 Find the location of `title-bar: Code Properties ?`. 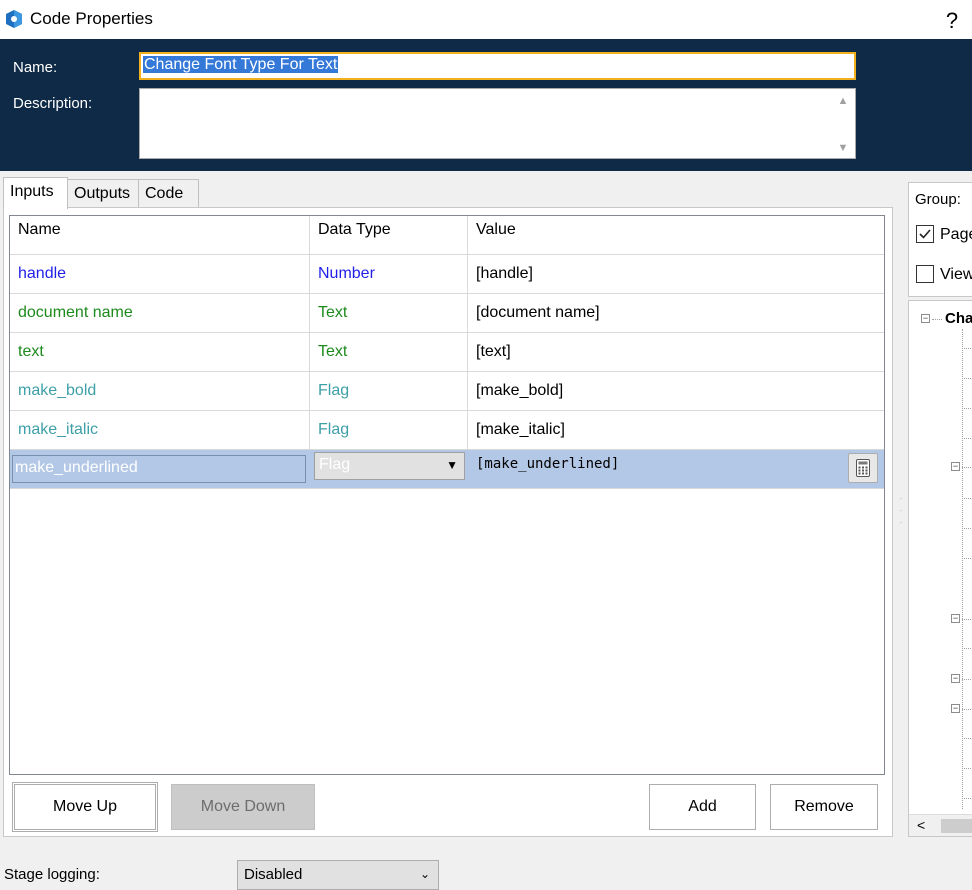

title-bar: Code Properties ? is located at coordinates (486, 19).